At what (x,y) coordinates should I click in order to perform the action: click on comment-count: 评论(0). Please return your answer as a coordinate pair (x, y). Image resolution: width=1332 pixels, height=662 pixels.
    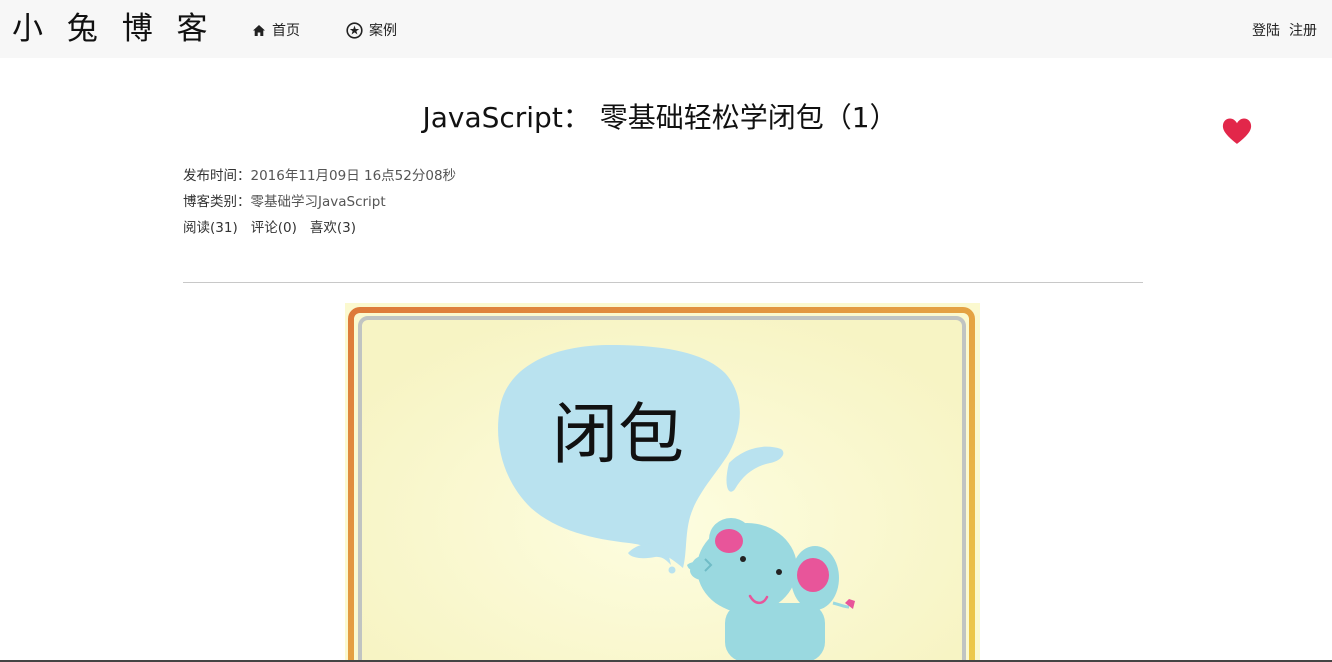
    Looking at the image, I should click on (274, 228).